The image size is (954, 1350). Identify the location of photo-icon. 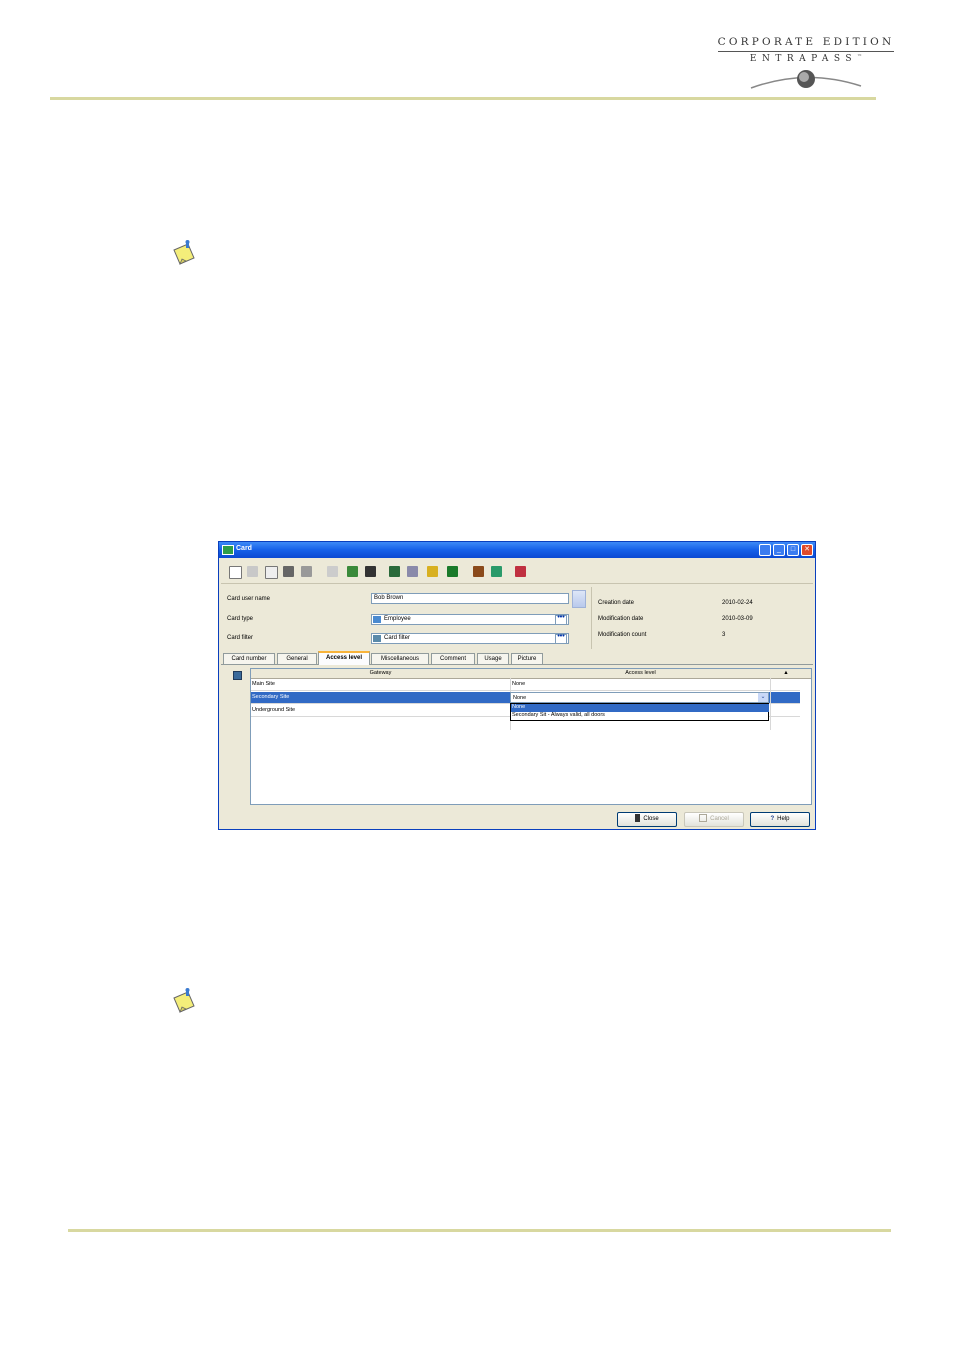
(478, 571).